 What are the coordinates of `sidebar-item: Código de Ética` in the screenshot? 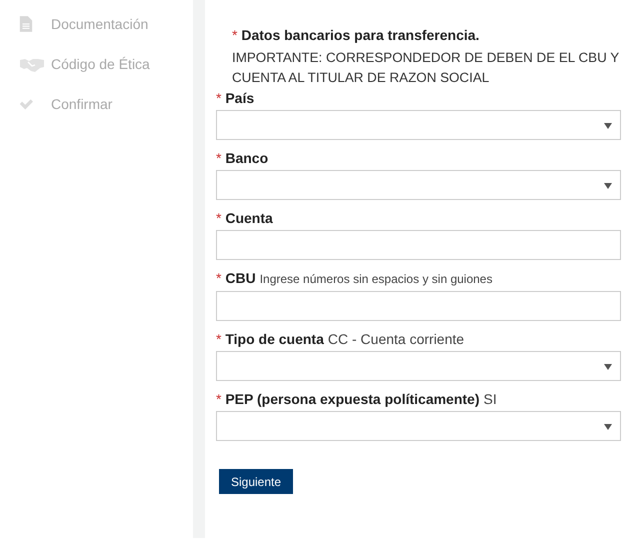 It's located at (96, 64).